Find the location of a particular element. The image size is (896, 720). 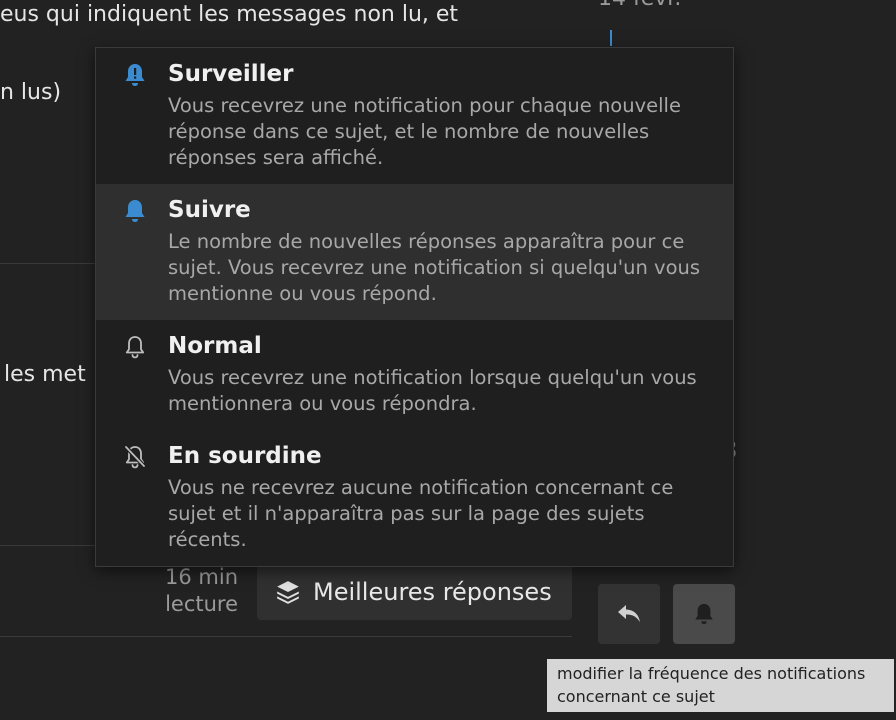

notification-level-button is located at coordinates (704, 614).